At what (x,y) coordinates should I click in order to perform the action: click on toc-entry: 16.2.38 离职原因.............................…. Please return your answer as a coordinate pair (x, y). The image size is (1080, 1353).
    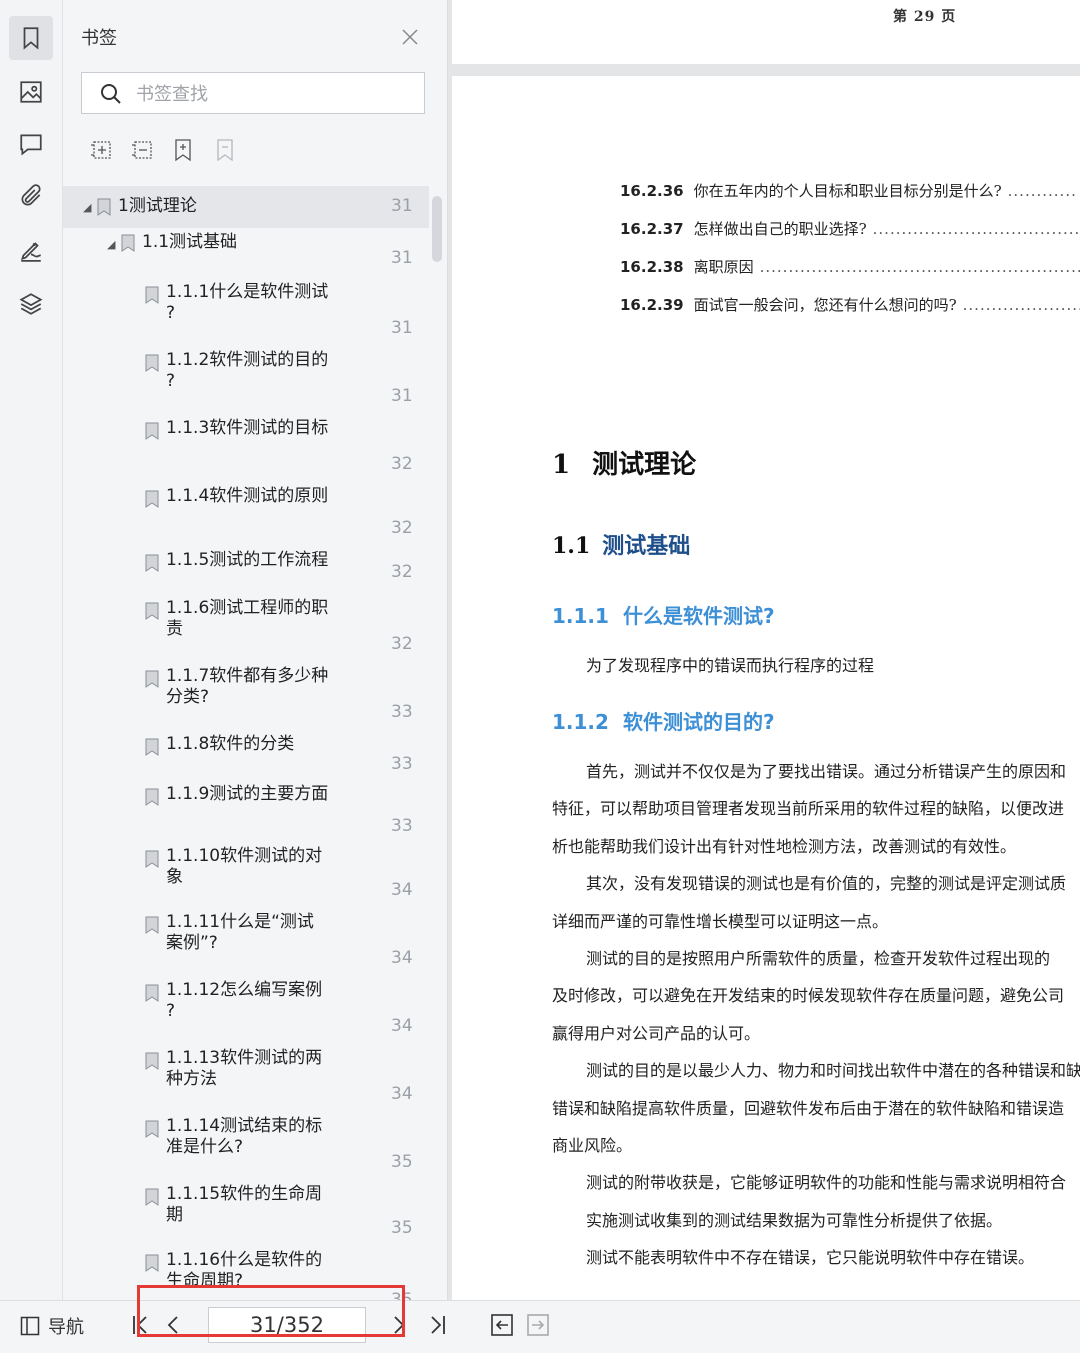
    Looking at the image, I should click on (850, 266).